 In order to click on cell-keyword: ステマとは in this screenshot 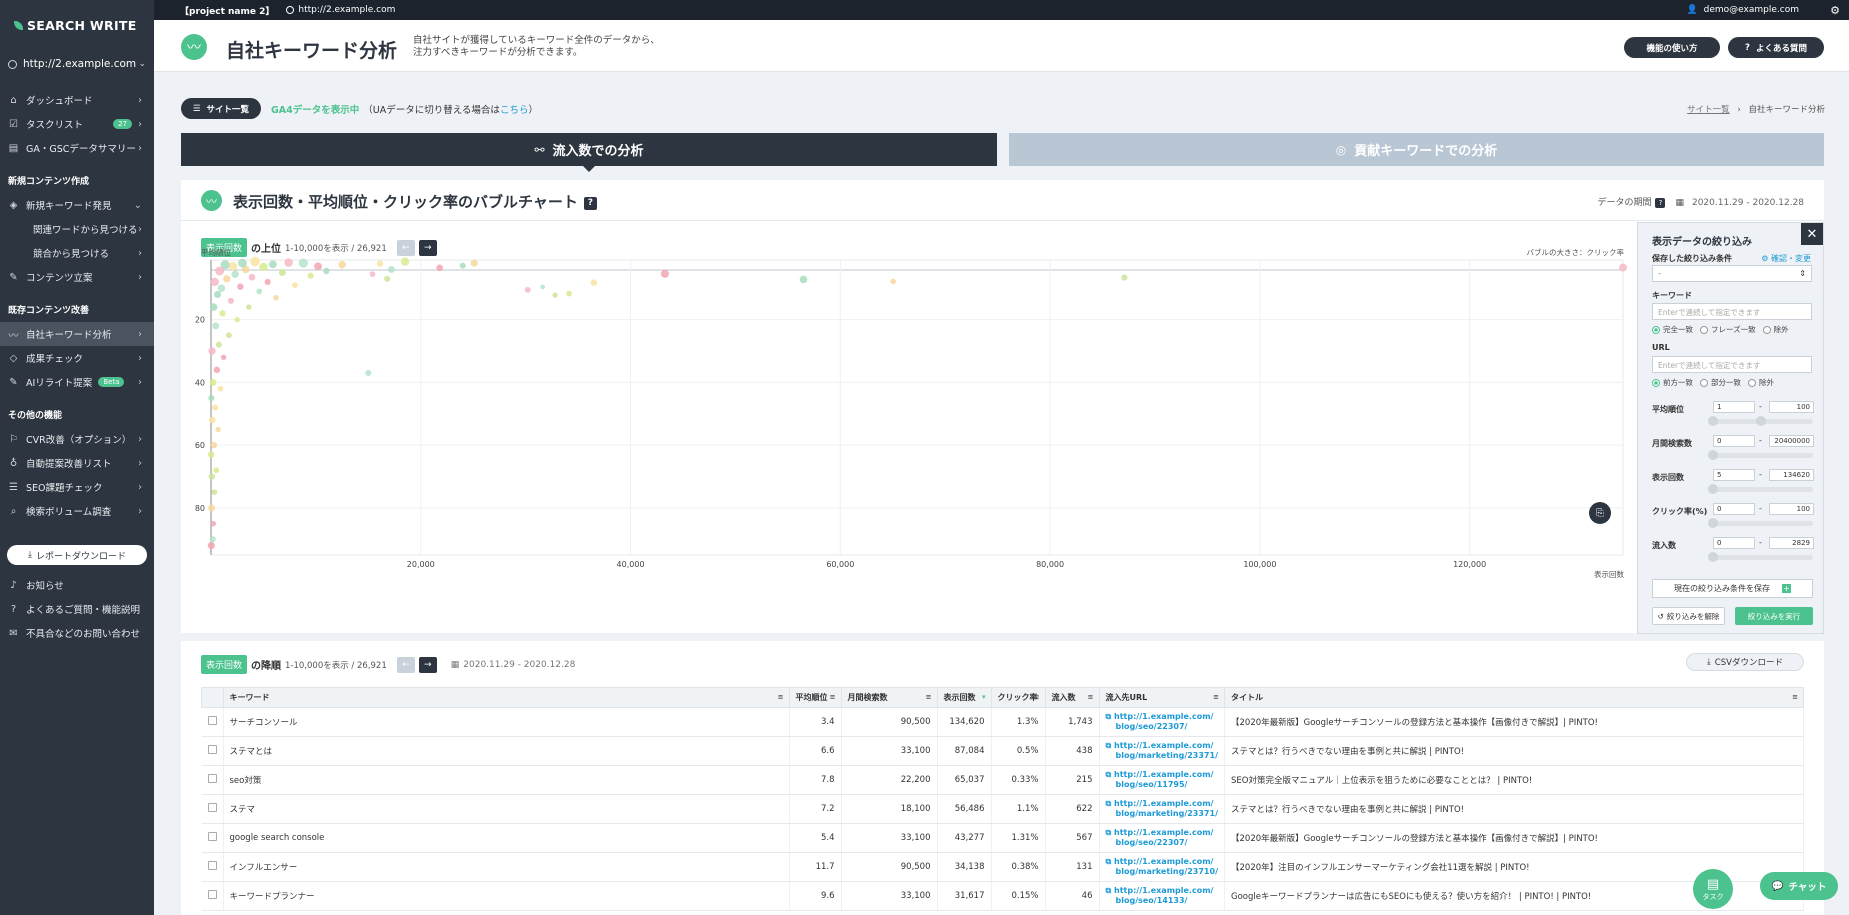, I will do `click(506, 751)`.